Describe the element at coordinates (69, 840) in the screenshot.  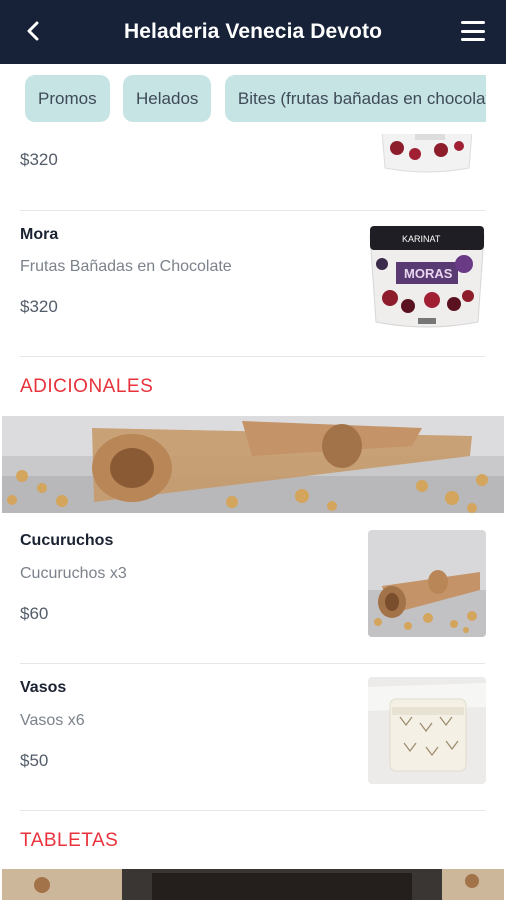
I see `section-title-tabletas: TABLETAS` at that location.